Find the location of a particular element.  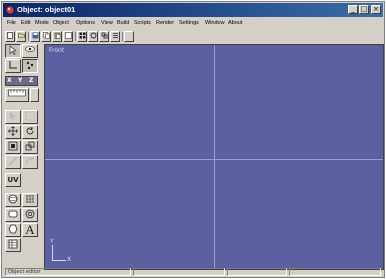

main-toolbar is located at coordinates (80, 37).